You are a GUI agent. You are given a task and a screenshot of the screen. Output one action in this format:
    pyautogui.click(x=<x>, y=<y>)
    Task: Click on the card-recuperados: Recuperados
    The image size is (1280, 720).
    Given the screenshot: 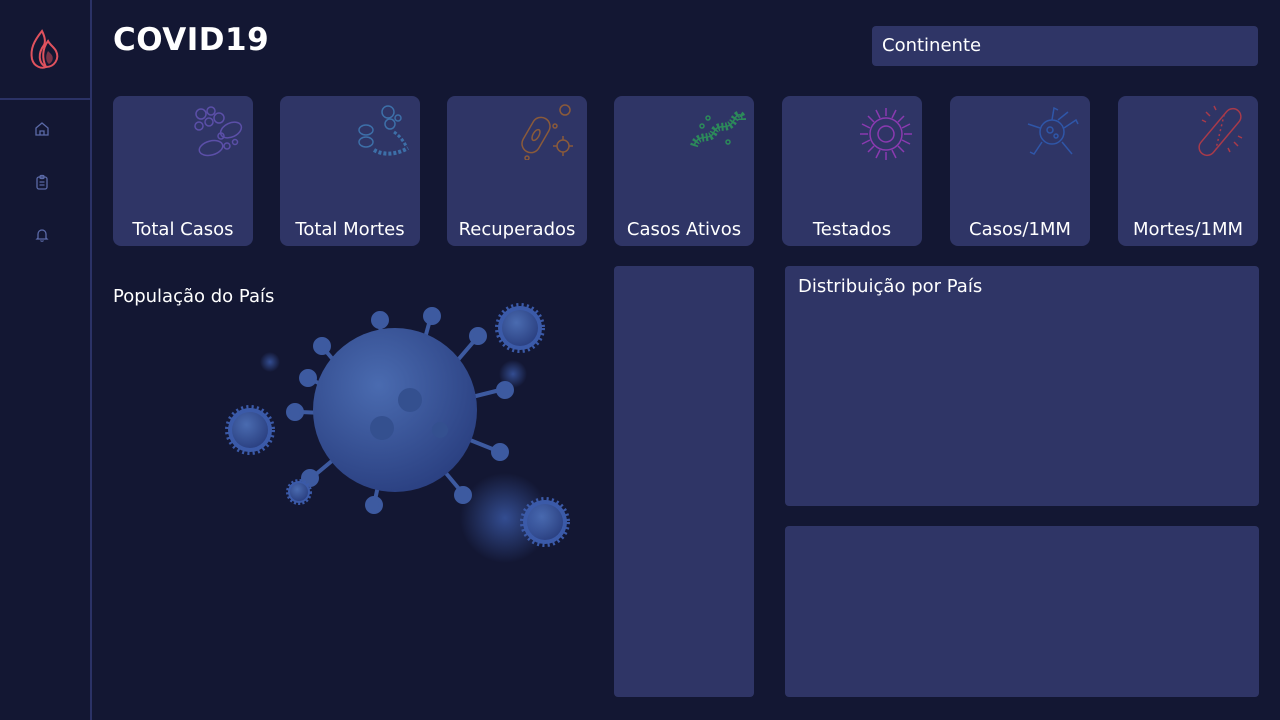 What is the action you would take?
    pyautogui.click(x=517, y=171)
    